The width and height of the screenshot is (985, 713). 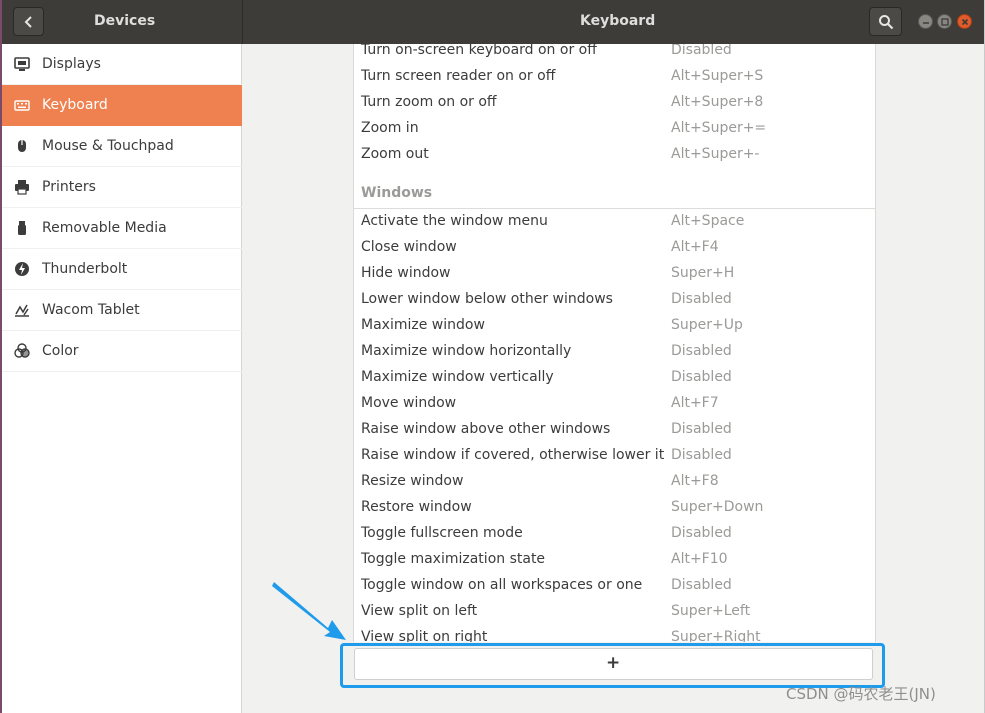 What do you see at coordinates (104, 228) in the screenshot?
I see `sidebar-item-label: Removable Media` at bounding box center [104, 228].